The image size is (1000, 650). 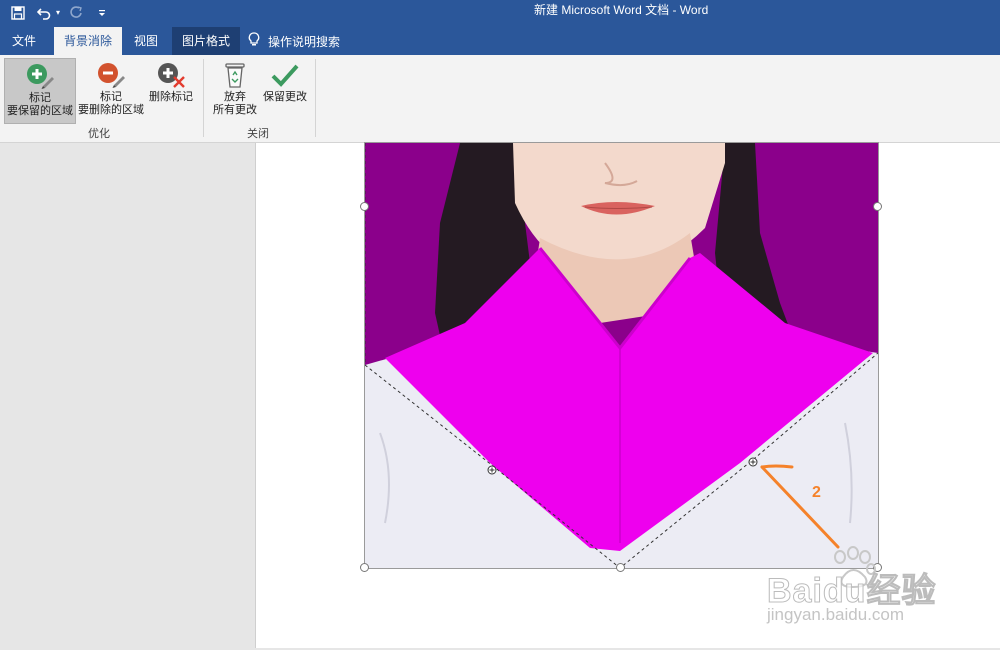 What do you see at coordinates (206, 41) in the screenshot?
I see `tab-picture-format: 图片格式` at bounding box center [206, 41].